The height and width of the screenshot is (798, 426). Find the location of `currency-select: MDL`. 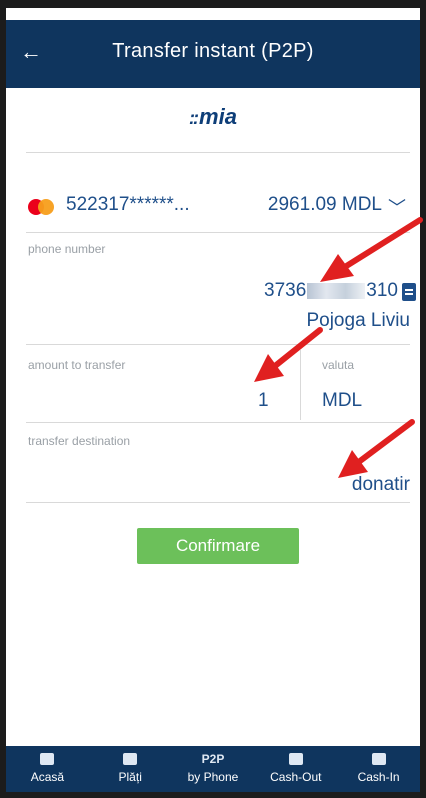

currency-select: MDL is located at coordinates (342, 401).